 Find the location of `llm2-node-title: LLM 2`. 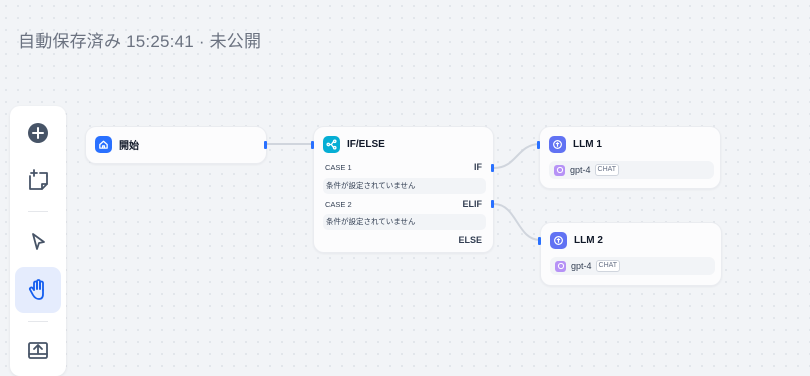

llm2-node-title: LLM 2 is located at coordinates (588, 240).